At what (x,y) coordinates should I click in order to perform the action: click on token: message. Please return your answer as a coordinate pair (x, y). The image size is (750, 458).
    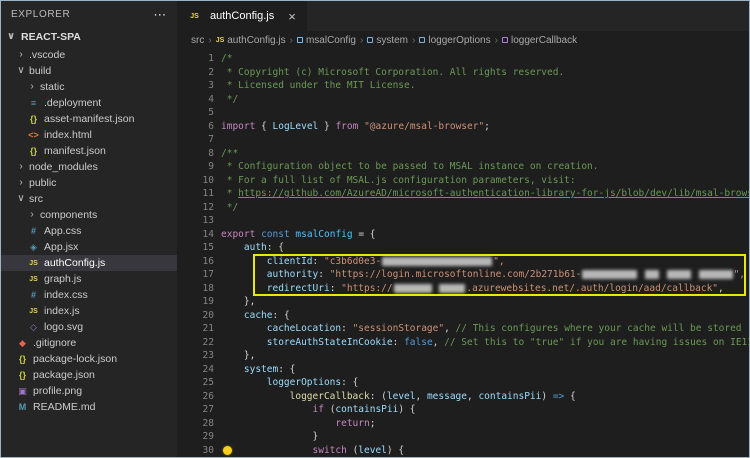
    Looking at the image, I should click on (446, 396).